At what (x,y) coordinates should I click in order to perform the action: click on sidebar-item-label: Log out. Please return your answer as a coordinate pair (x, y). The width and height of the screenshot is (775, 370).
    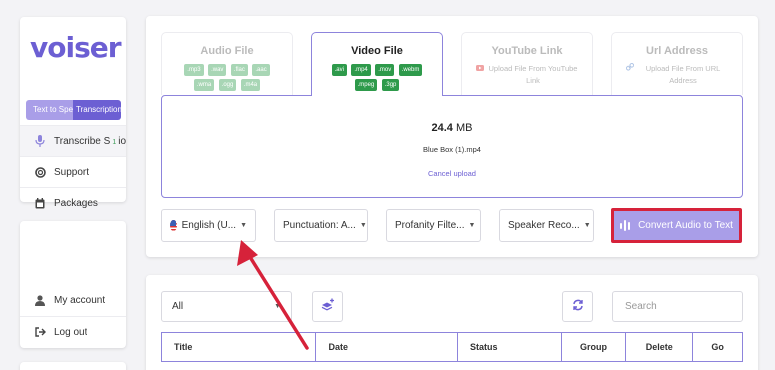
    Looking at the image, I should click on (71, 332).